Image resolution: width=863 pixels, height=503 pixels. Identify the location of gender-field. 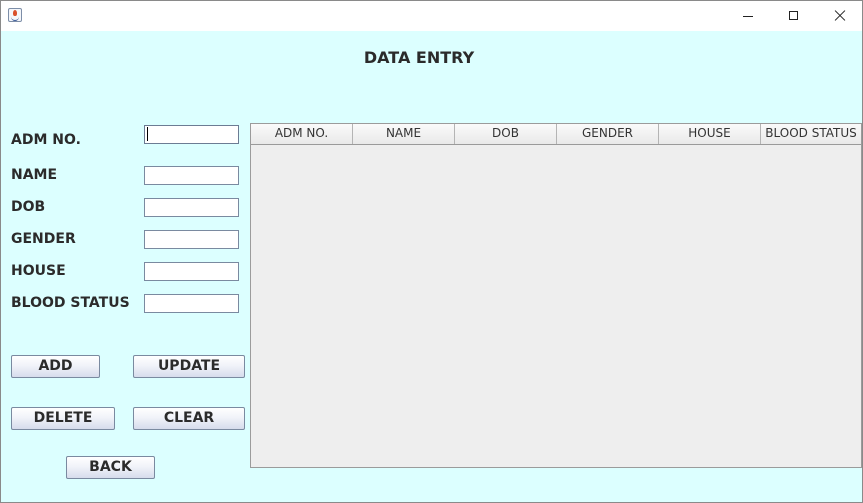
(191, 239).